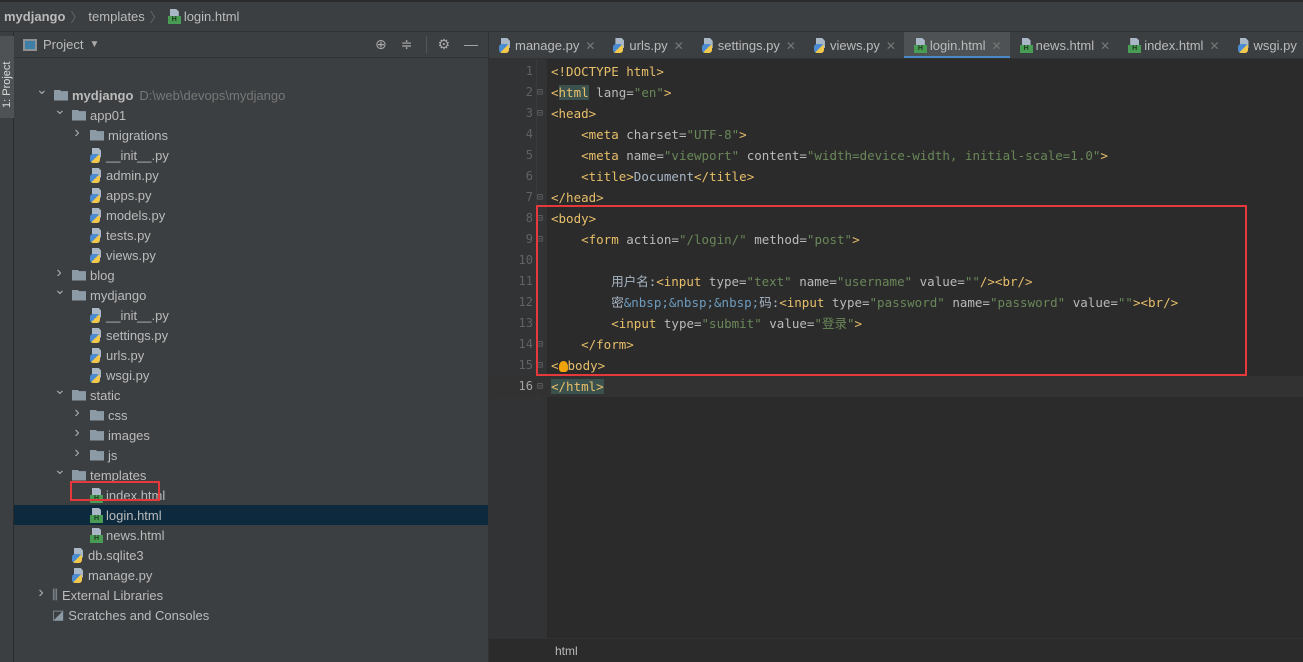  I want to click on project-view-icon, so click(30, 44).